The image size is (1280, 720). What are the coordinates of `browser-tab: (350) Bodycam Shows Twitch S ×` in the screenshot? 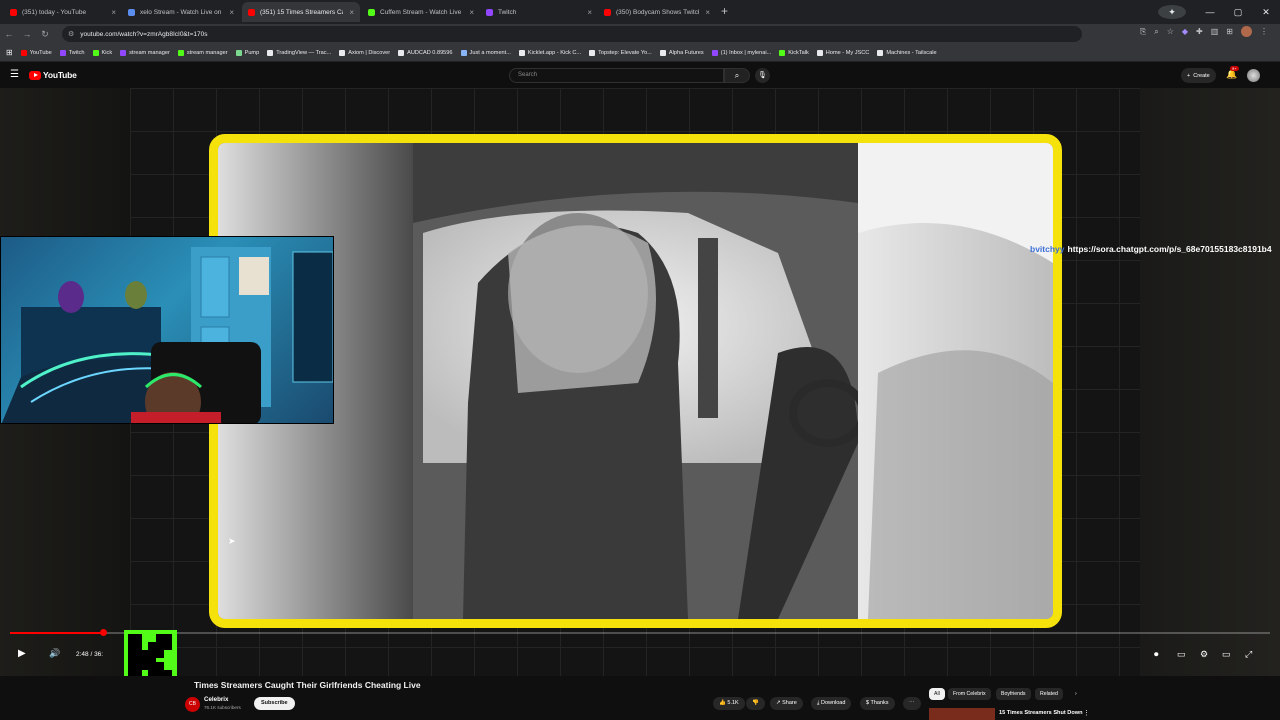 It's located at (657, 12).